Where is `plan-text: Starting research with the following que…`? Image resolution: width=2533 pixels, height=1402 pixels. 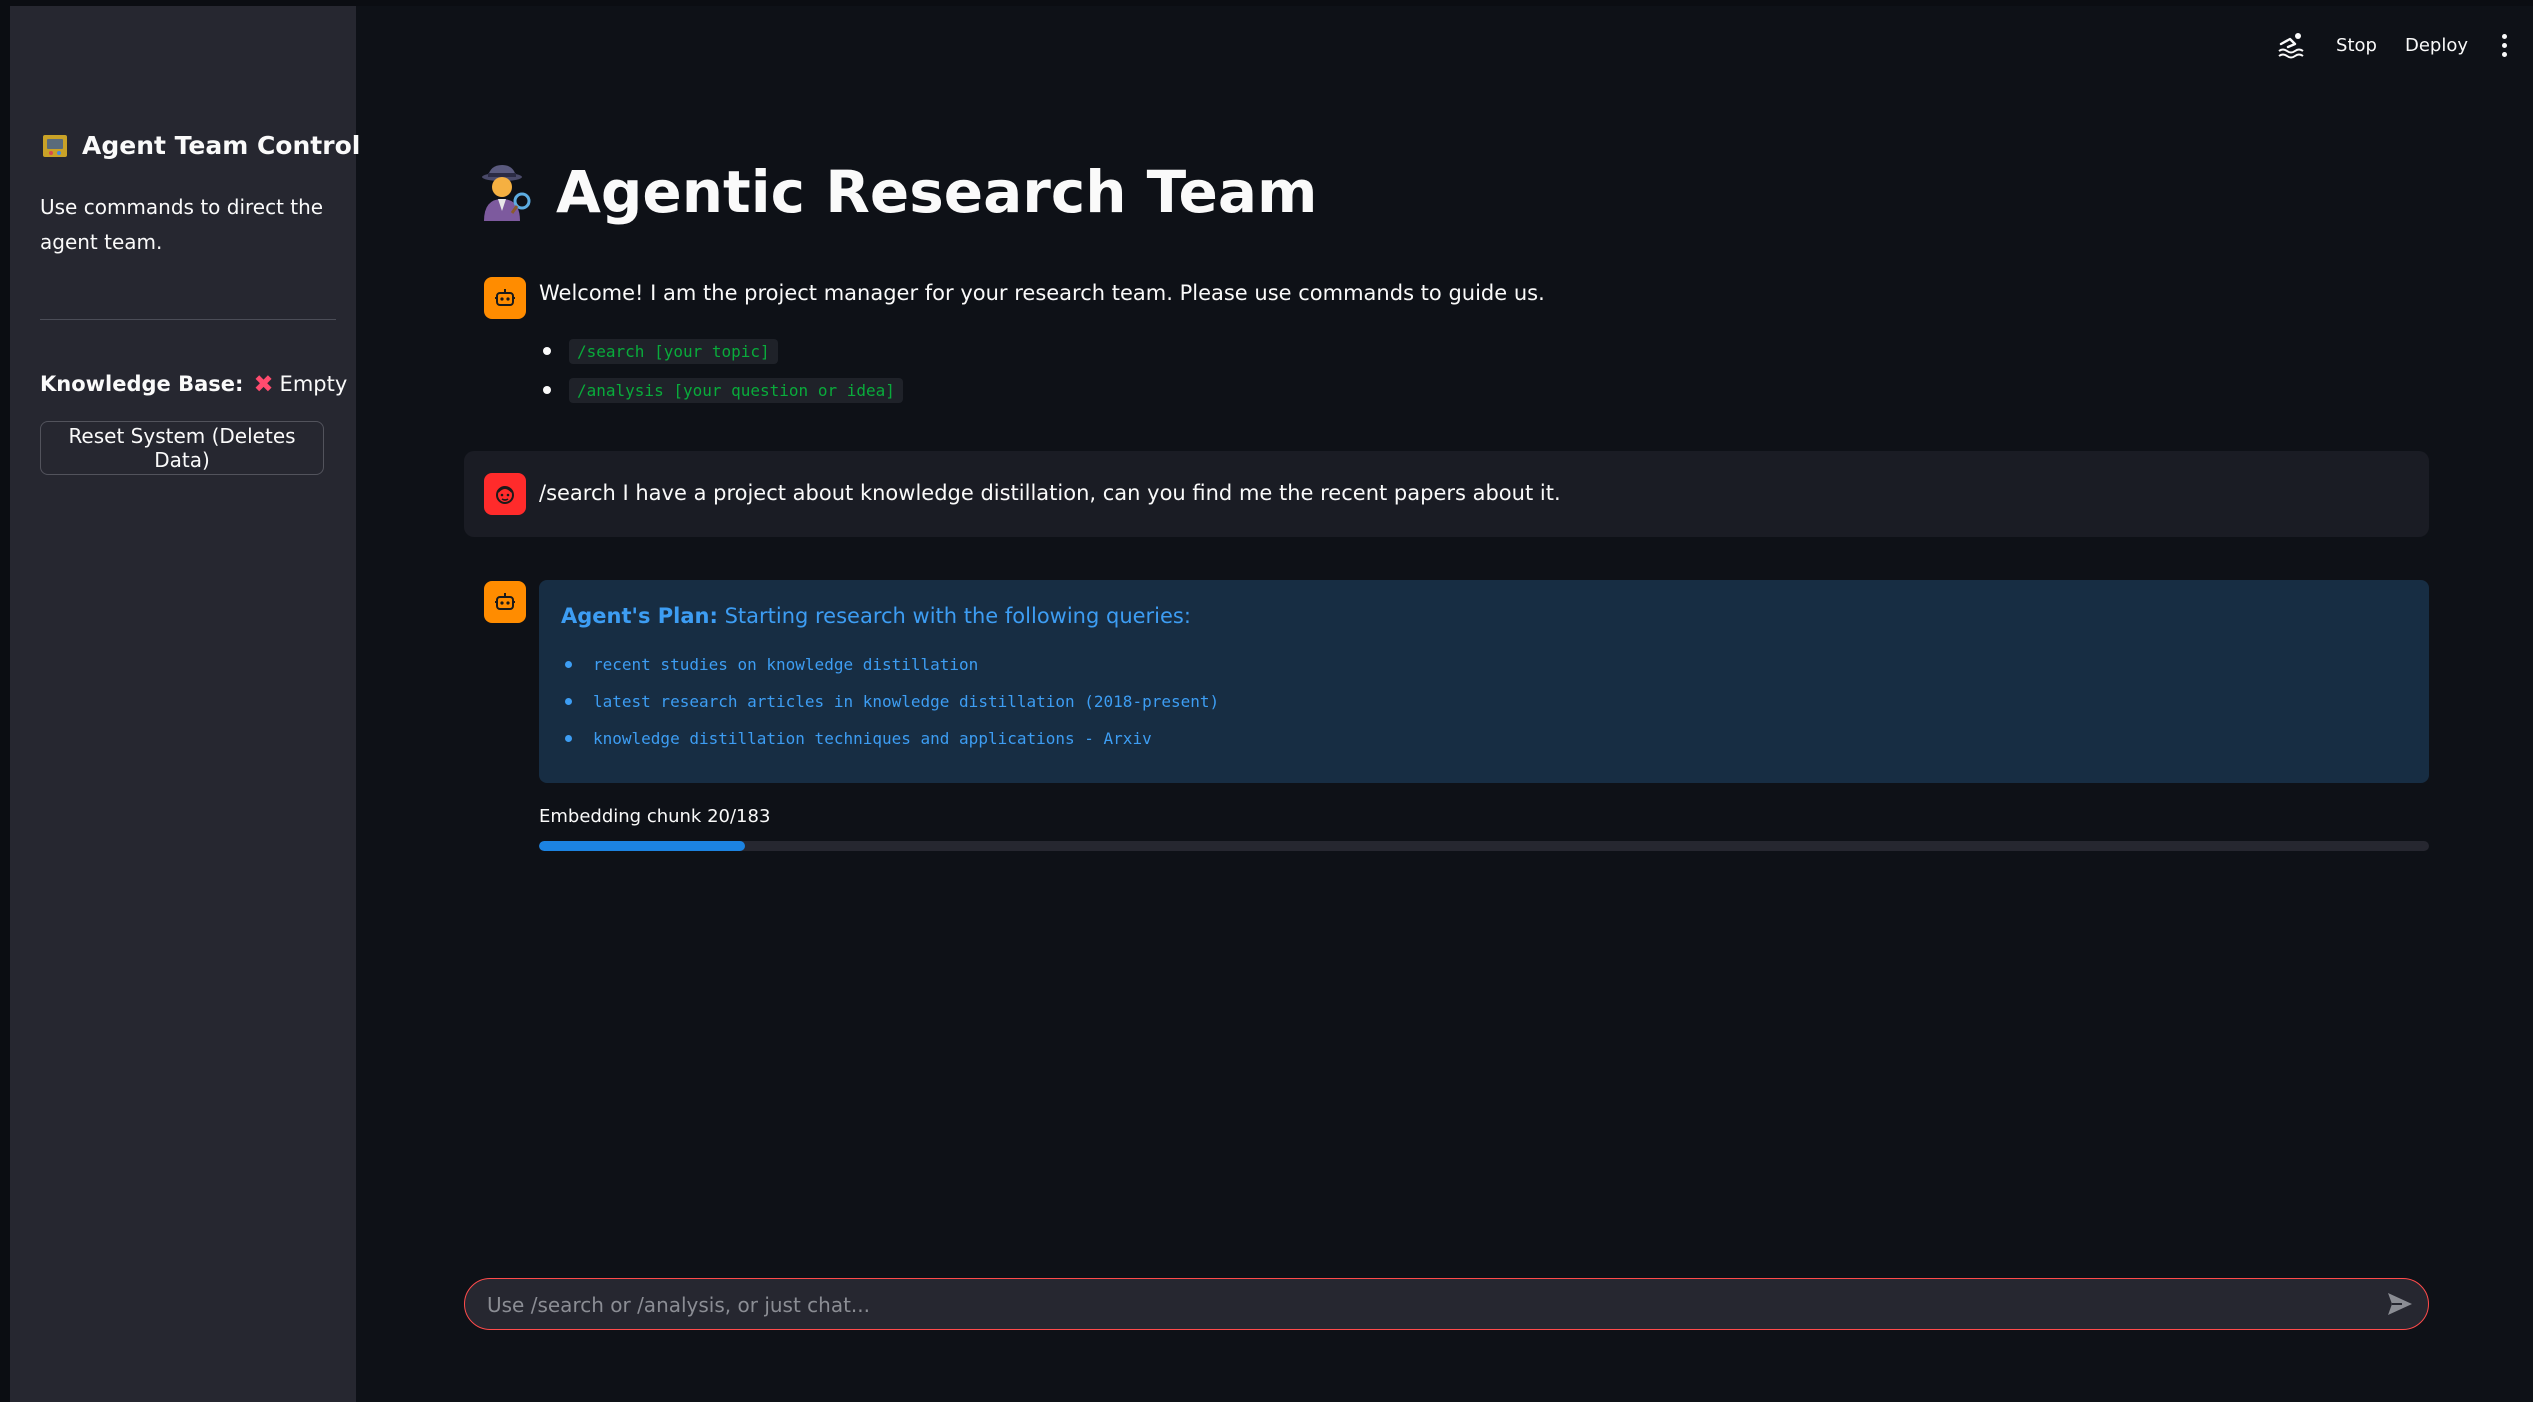 plan-text: Starting research with the following que… is located at coordinates (957, 616).